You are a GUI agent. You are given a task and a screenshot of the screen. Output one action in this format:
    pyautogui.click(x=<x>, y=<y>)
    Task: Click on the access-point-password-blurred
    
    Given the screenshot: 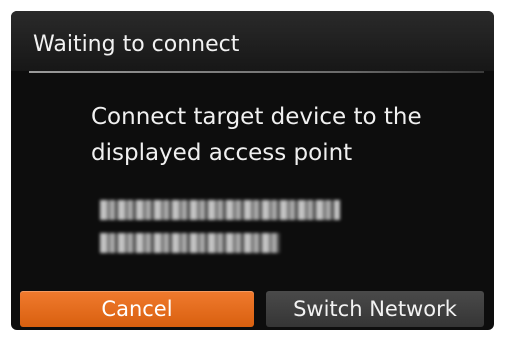 What is the action you would take?
    pyautogui.click(x=190, y=243)
    